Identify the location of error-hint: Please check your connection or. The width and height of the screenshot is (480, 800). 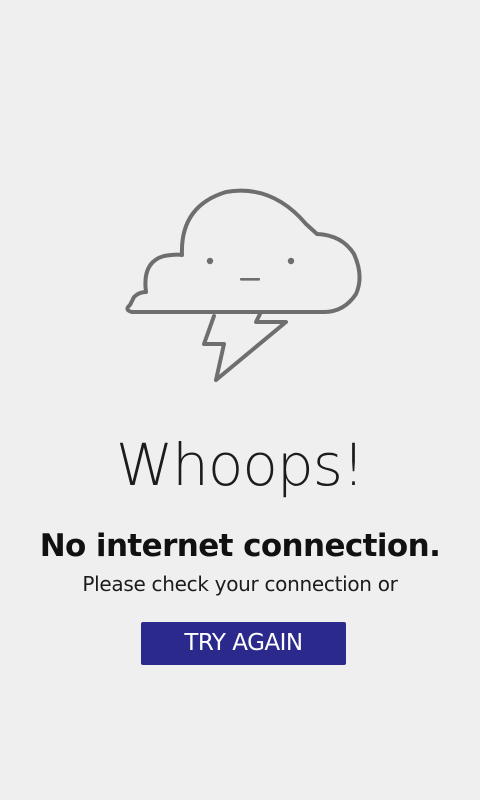
(240, 584).